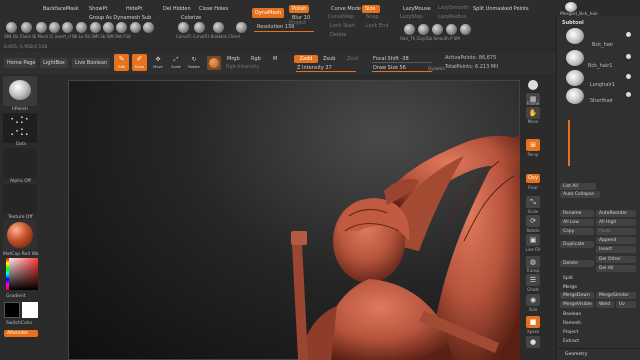 Image resolution: width=640 pixels, height=360 pixels. I want to click on del-all-button: Del All, so click(616, 268).